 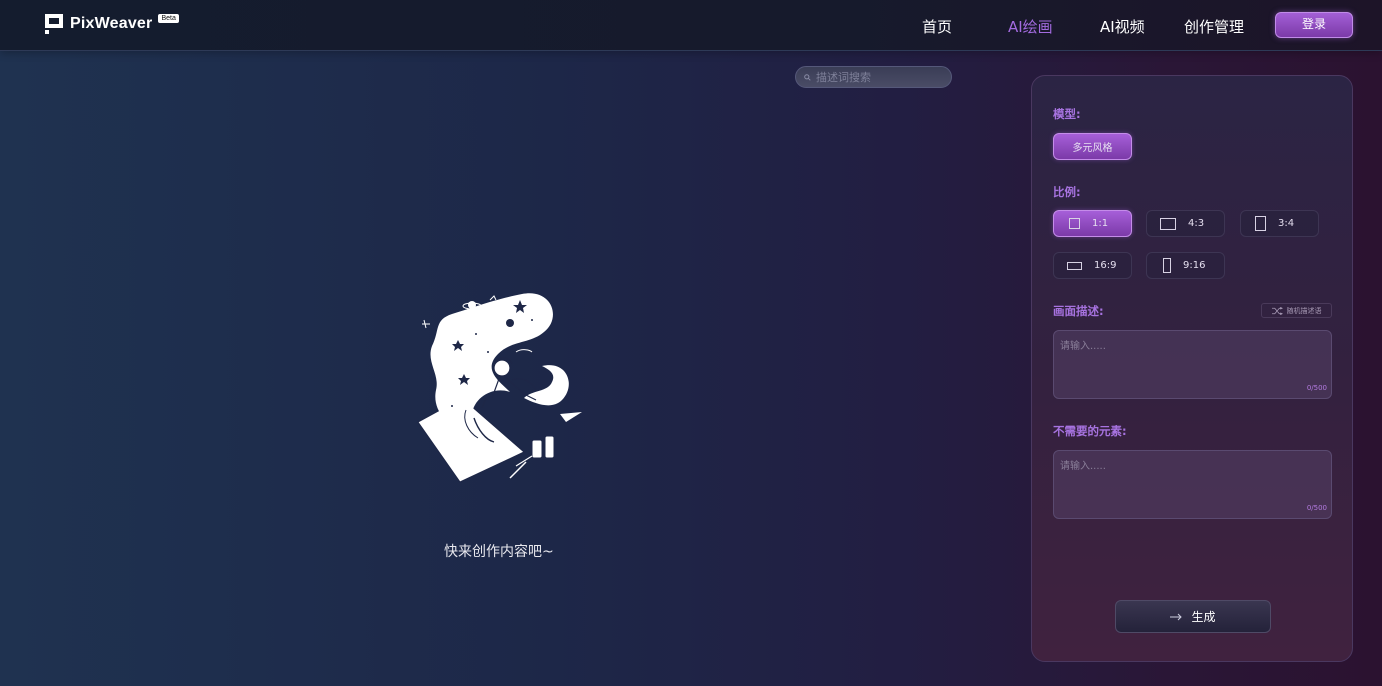 I want to click on square-ratio-icon, so click(x=1074, y=223).